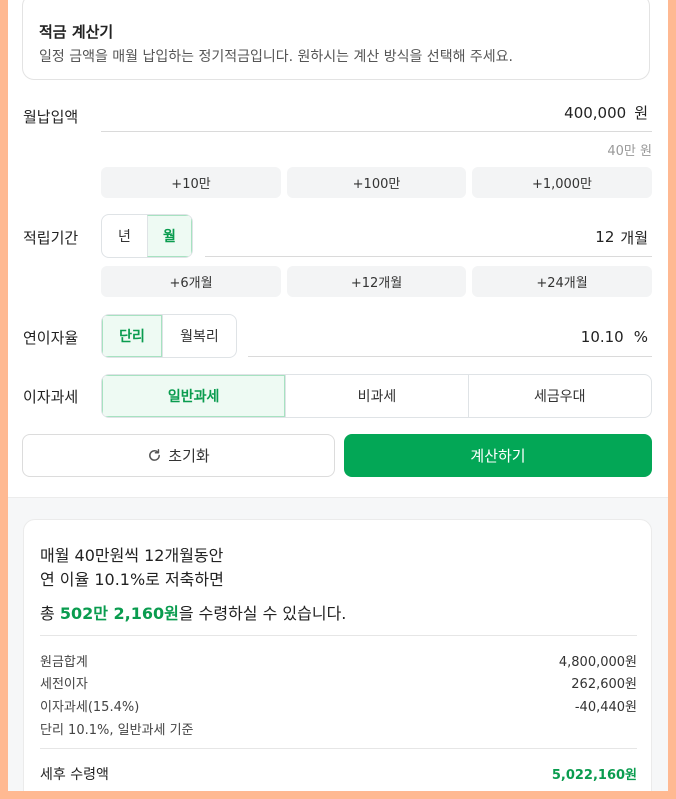 The image size is (676, 799). What do you see at coordinates (117, 730) in the screenshot?
I see `calculation-basis: 단리 10.1%, 일반과세 기준` at bounding box center [117, 730].